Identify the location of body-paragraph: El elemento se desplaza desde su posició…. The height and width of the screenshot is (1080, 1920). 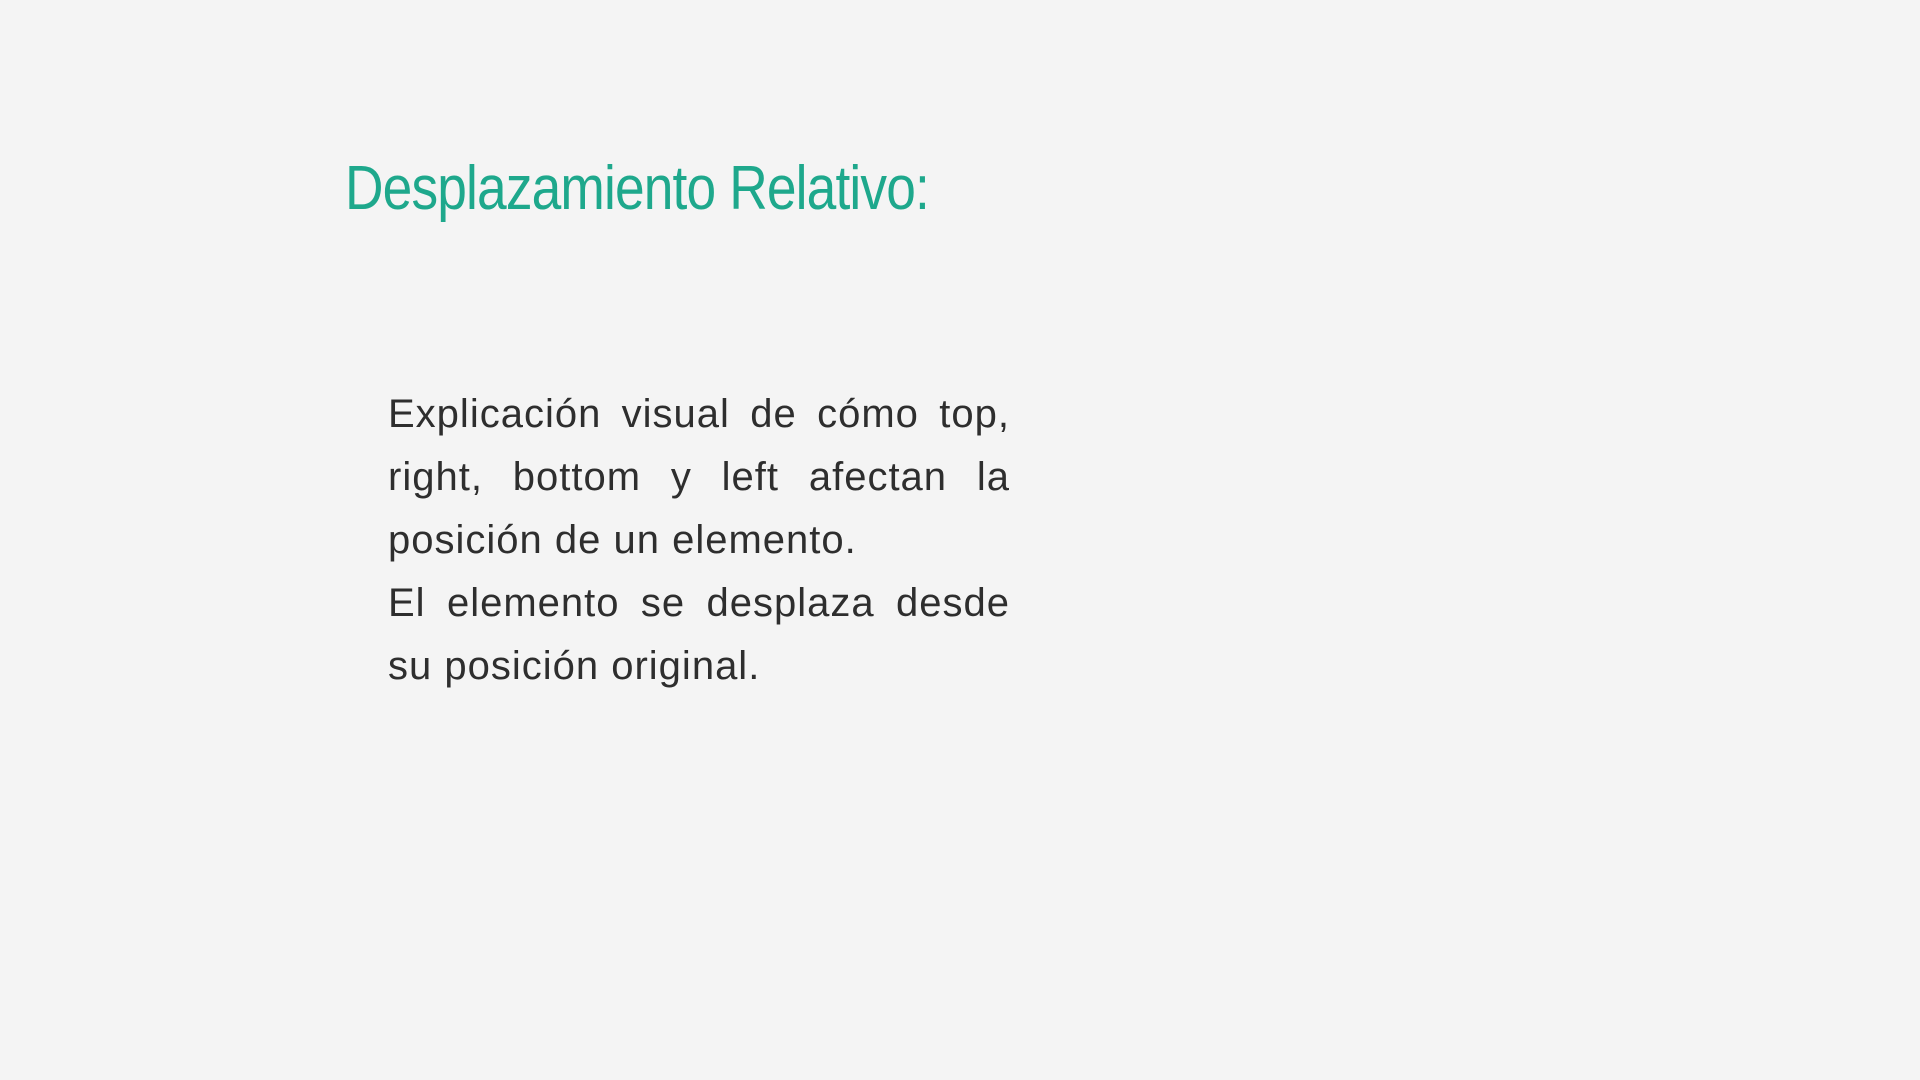
(699, 634).